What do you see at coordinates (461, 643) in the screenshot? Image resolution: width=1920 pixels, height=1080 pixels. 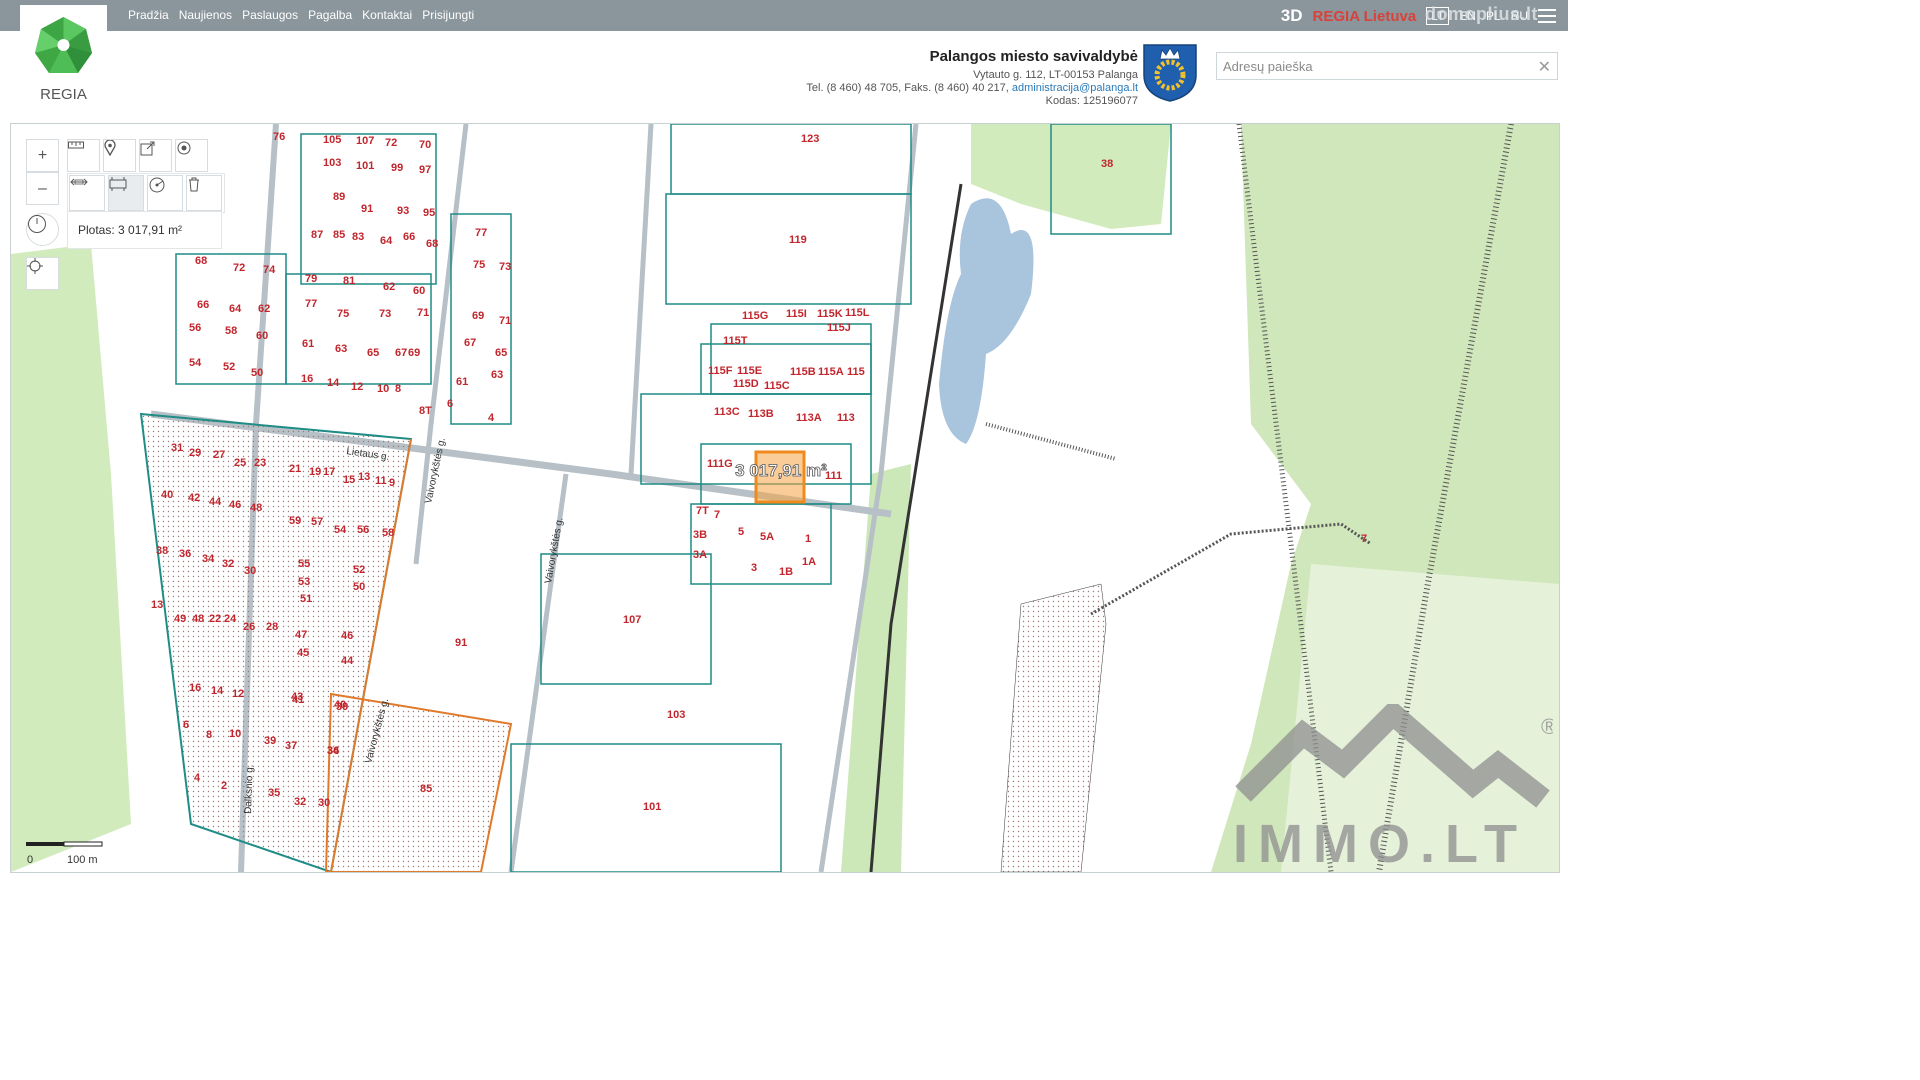 I see `parcel-label: 91` at bounding box center [461, 643].